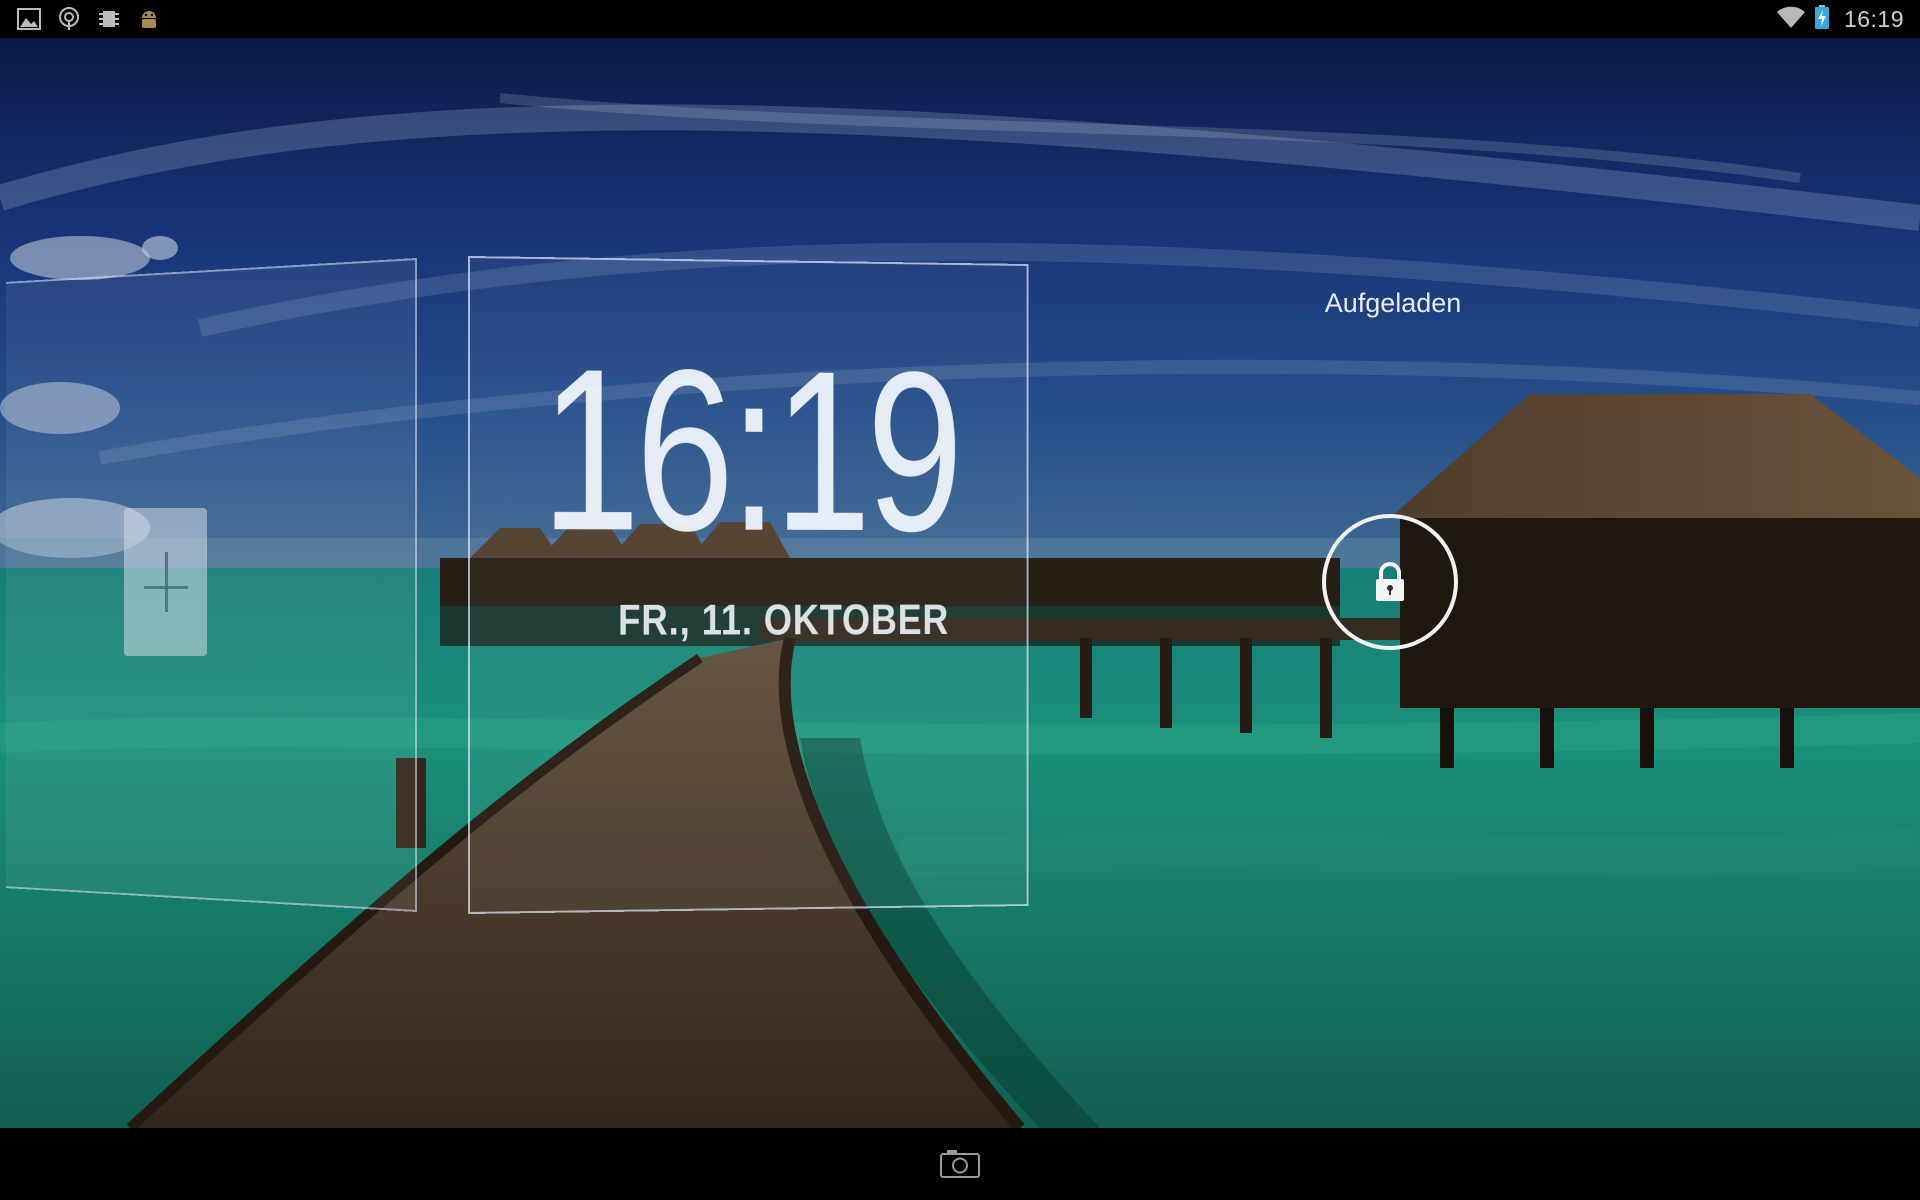  What do you see at coordinates (1873, 18) in the screenshot?
I see `status-bar-clock: 16:19` at bounding box center [1873, 18].